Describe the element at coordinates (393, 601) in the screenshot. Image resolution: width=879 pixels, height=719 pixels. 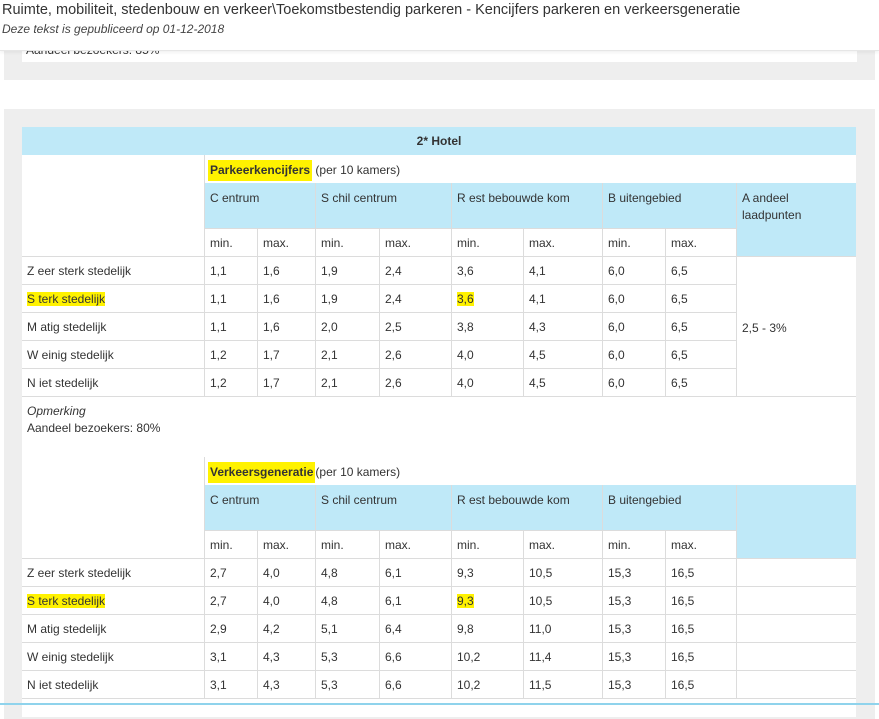
I see `traffic-value: 6,1` at that location.